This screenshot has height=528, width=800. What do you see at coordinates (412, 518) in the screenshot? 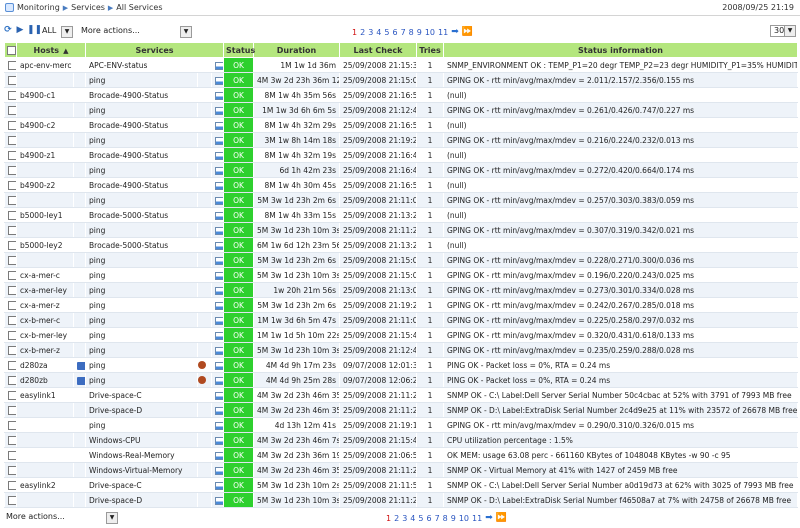
I see `page-link-4: 4` at bounding box center [412, 518].